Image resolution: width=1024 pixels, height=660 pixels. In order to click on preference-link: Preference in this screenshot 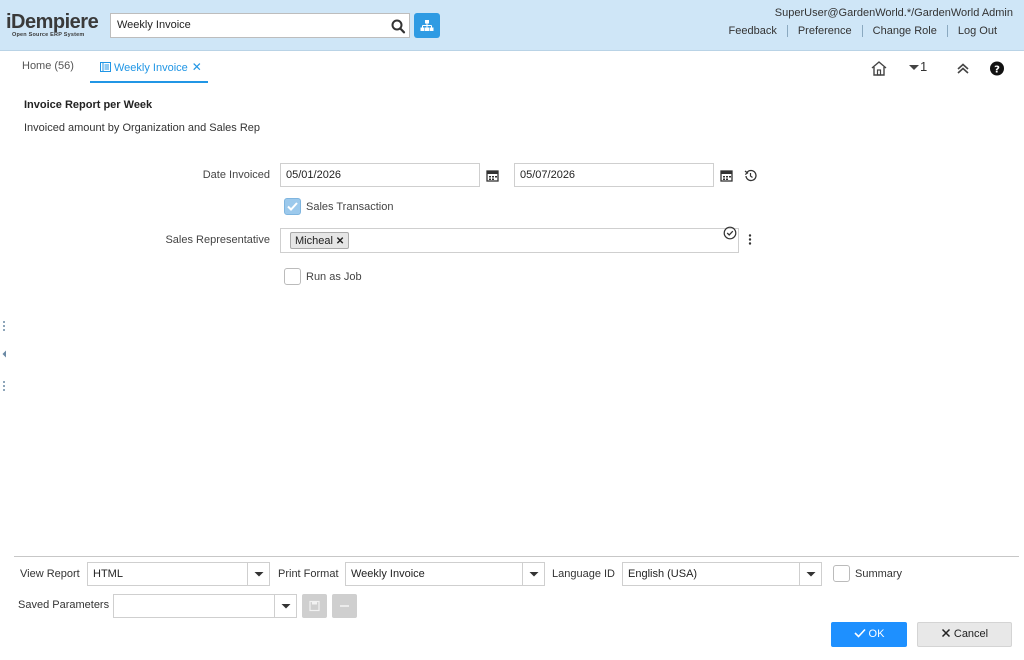, I will do `click(824, 31)`.